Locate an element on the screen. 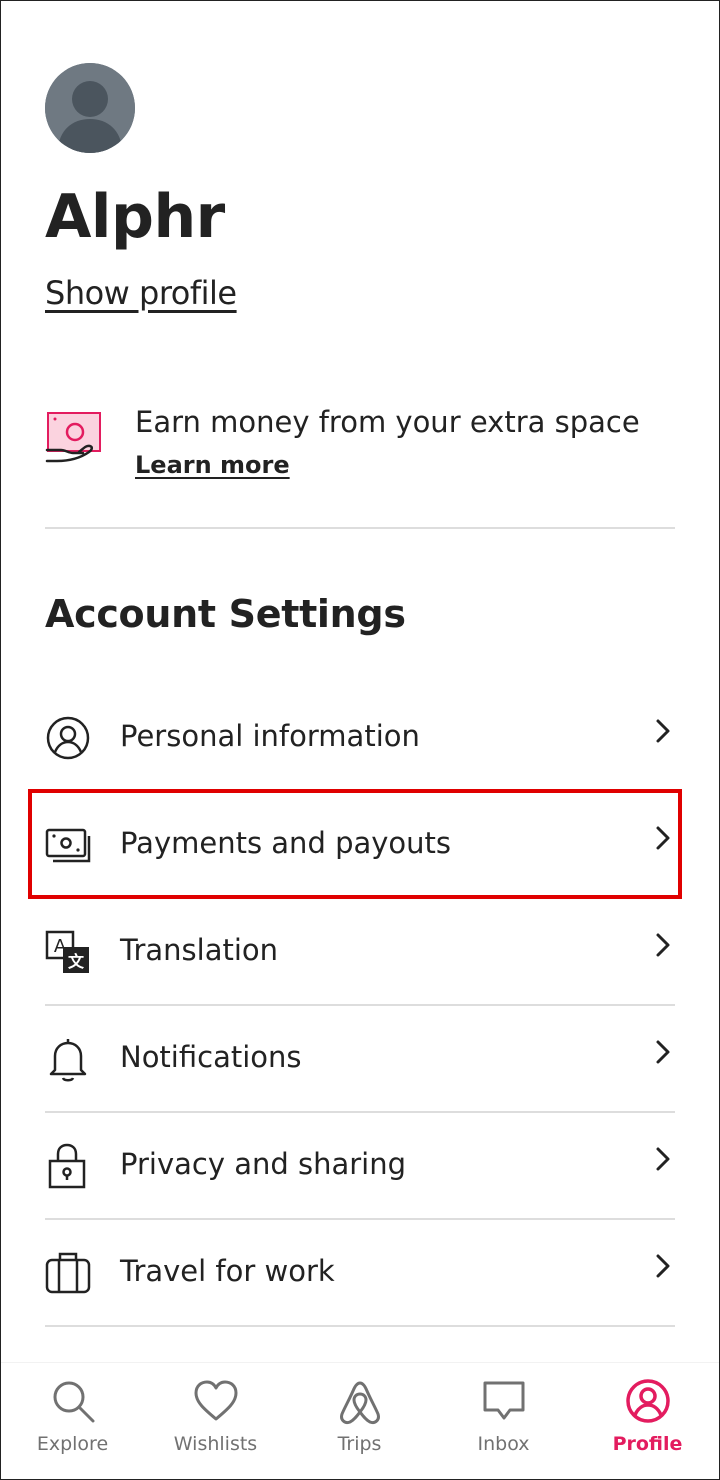 This screenshot has height=1480, width=720. profile-name: Alphr is located at coordinates (135, 217).